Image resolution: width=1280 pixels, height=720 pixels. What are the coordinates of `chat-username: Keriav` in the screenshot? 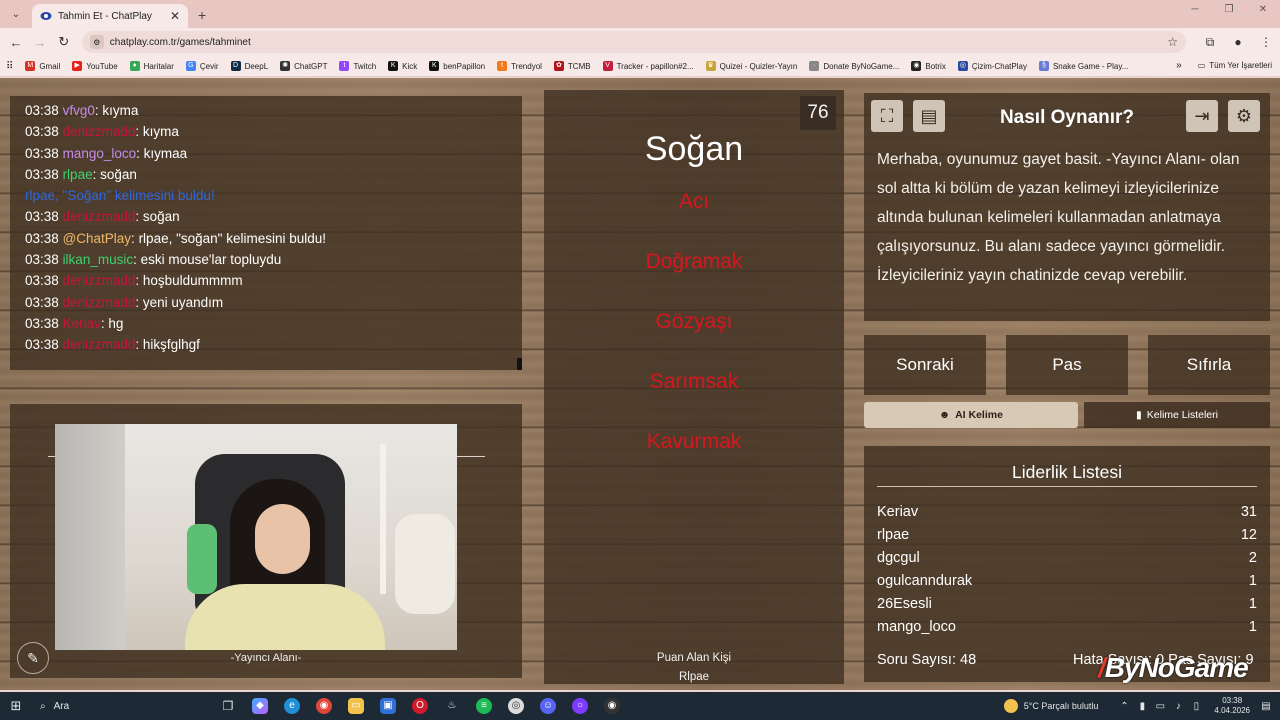 It's located at (82, 323).